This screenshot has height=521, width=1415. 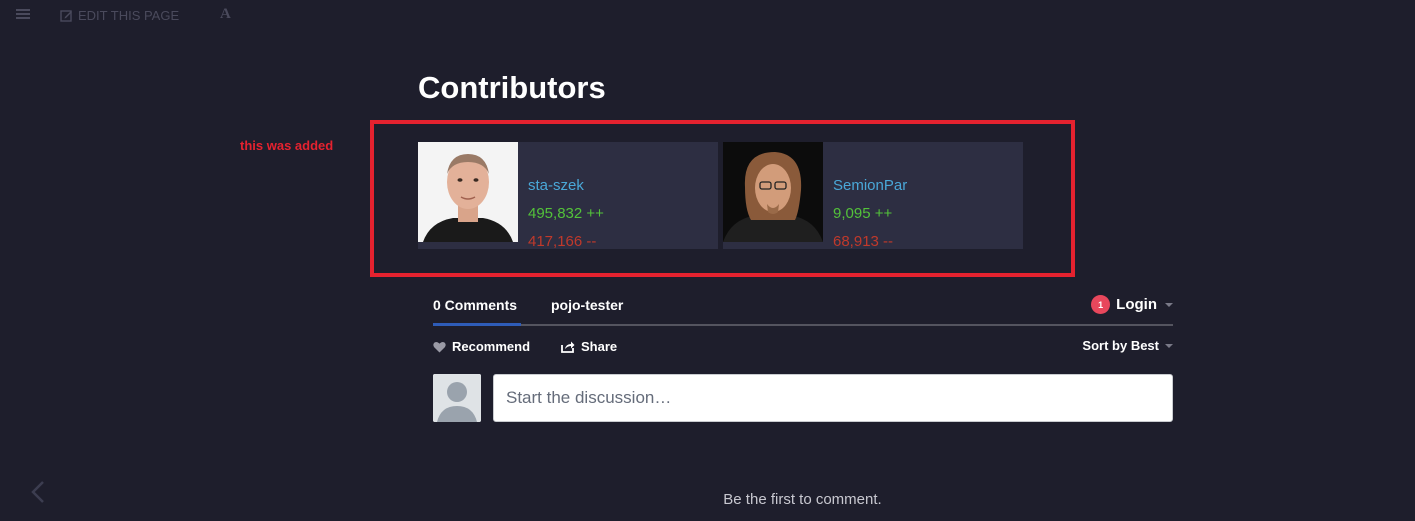 What do you see at coordinates (803, 307) in the screenshot?
I see `comments-tab-bar: 0 Comments pojo-tester 1 Login` at bounding box center [803, 307].